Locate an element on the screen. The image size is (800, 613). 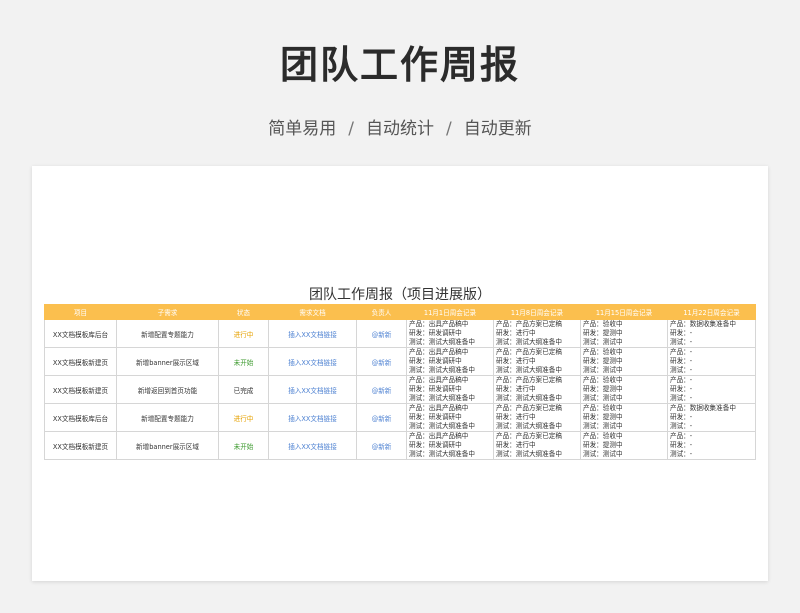
status-badge: 未开始 is located at coordinates (243, 362).